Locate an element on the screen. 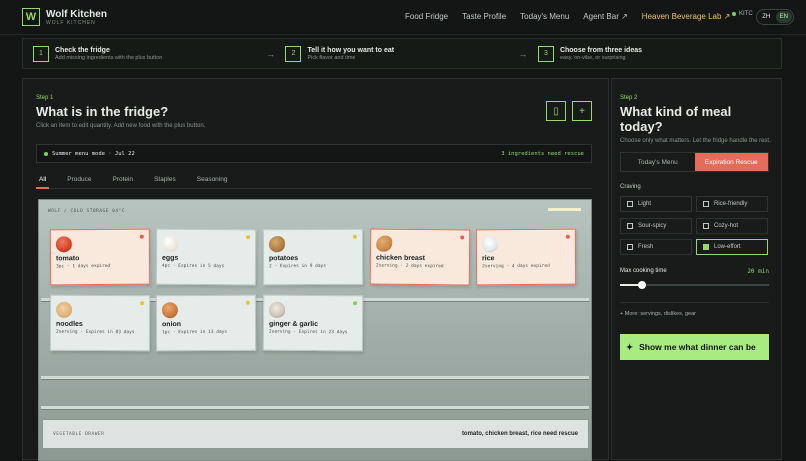 The height and width of the screenshot is (461, 806). cook-time-slider is located at coordinates (694, 285).